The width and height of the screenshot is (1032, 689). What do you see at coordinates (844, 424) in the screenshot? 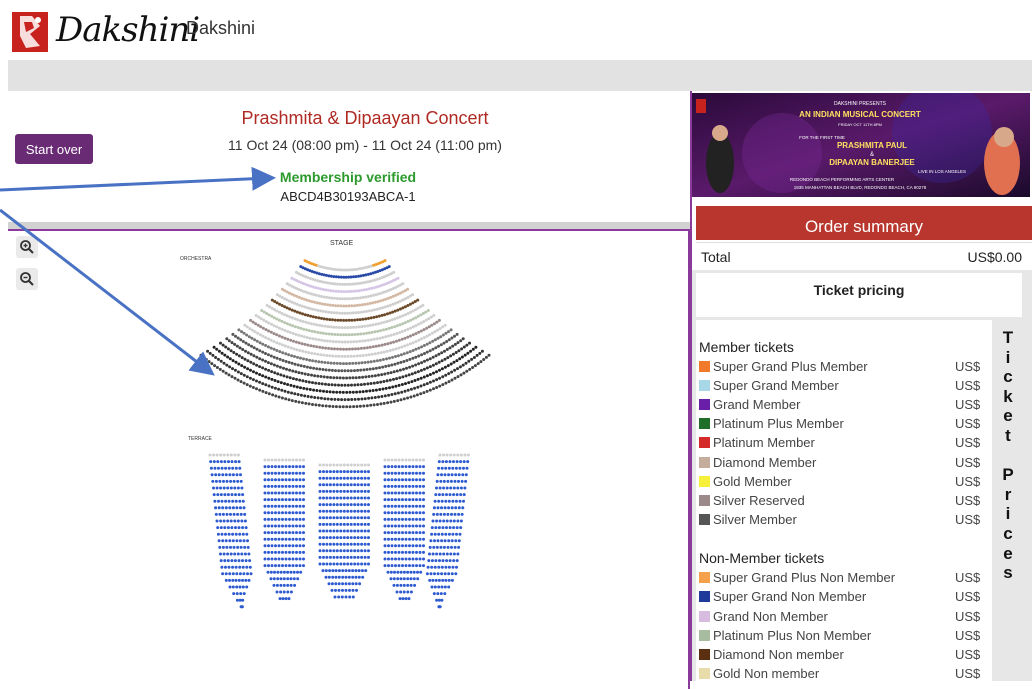
I see `tier-row: Platinum Plus Member US$` at bounding box center [844, 424].